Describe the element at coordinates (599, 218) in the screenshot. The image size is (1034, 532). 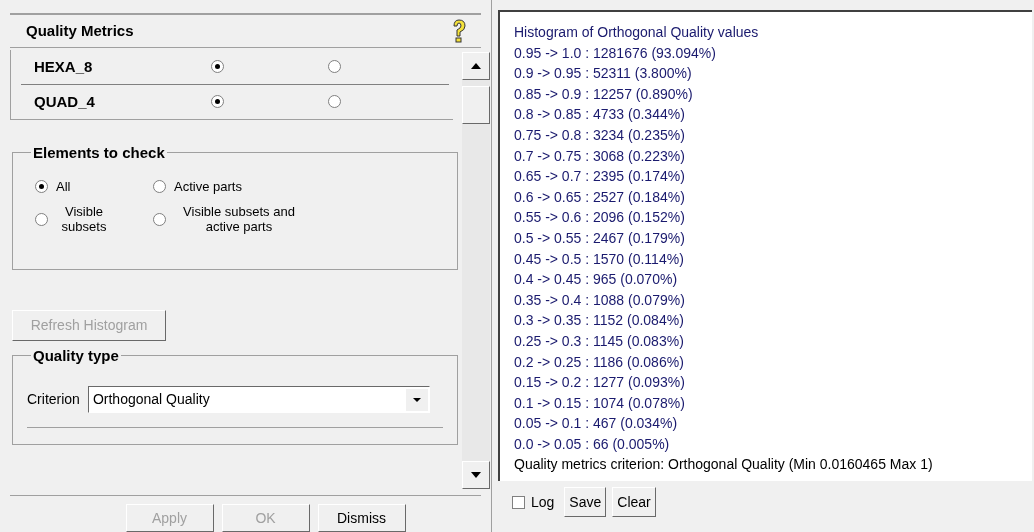
I see `histogram-line: 0.55 -> 0.6 : 2096 (0.152%)` at that location.